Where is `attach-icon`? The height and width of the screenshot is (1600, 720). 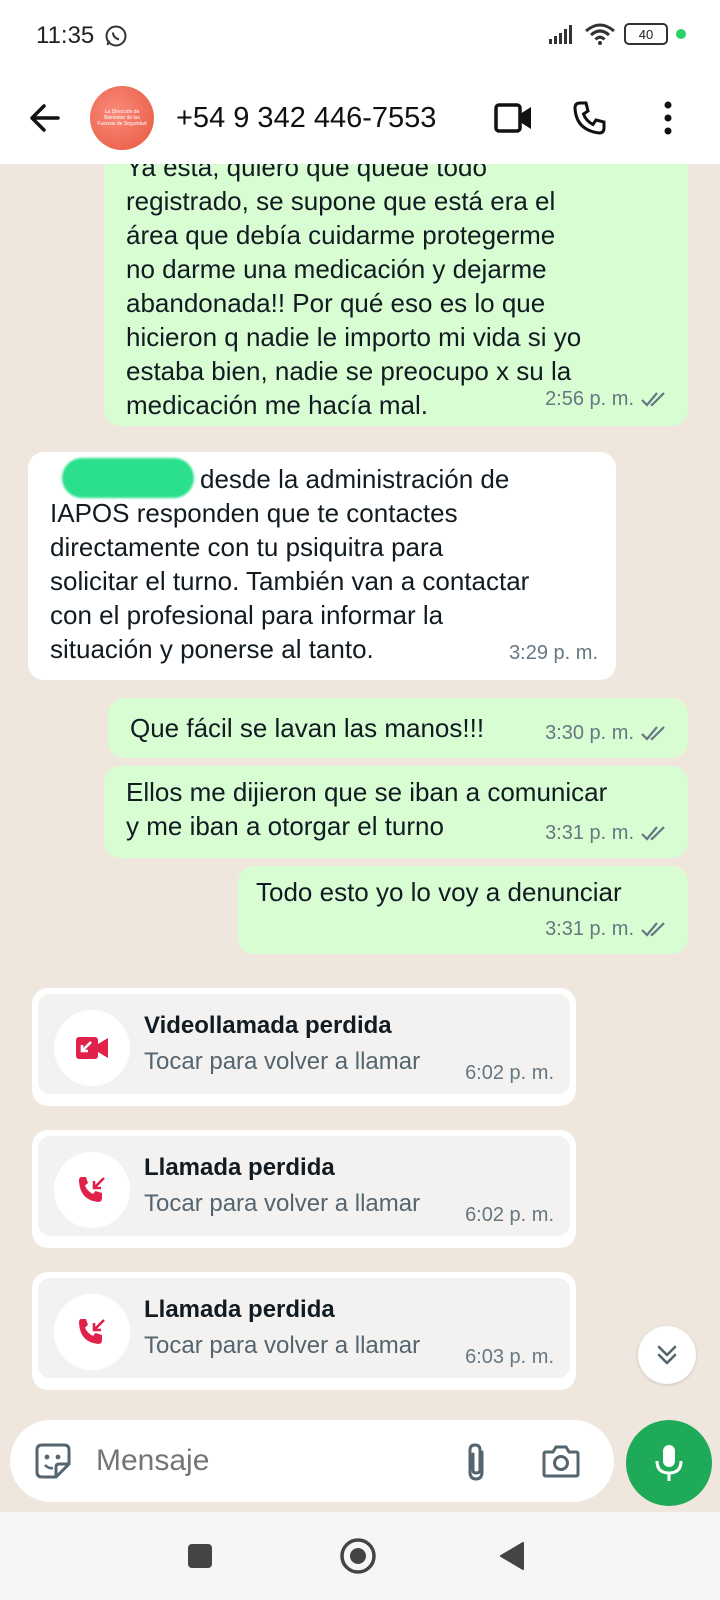
attach-icon is located at coordinates (476, 1462).